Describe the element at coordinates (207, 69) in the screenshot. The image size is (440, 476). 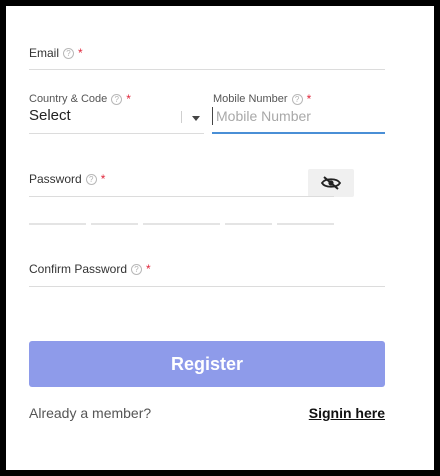
I see `email-underline` at that location.